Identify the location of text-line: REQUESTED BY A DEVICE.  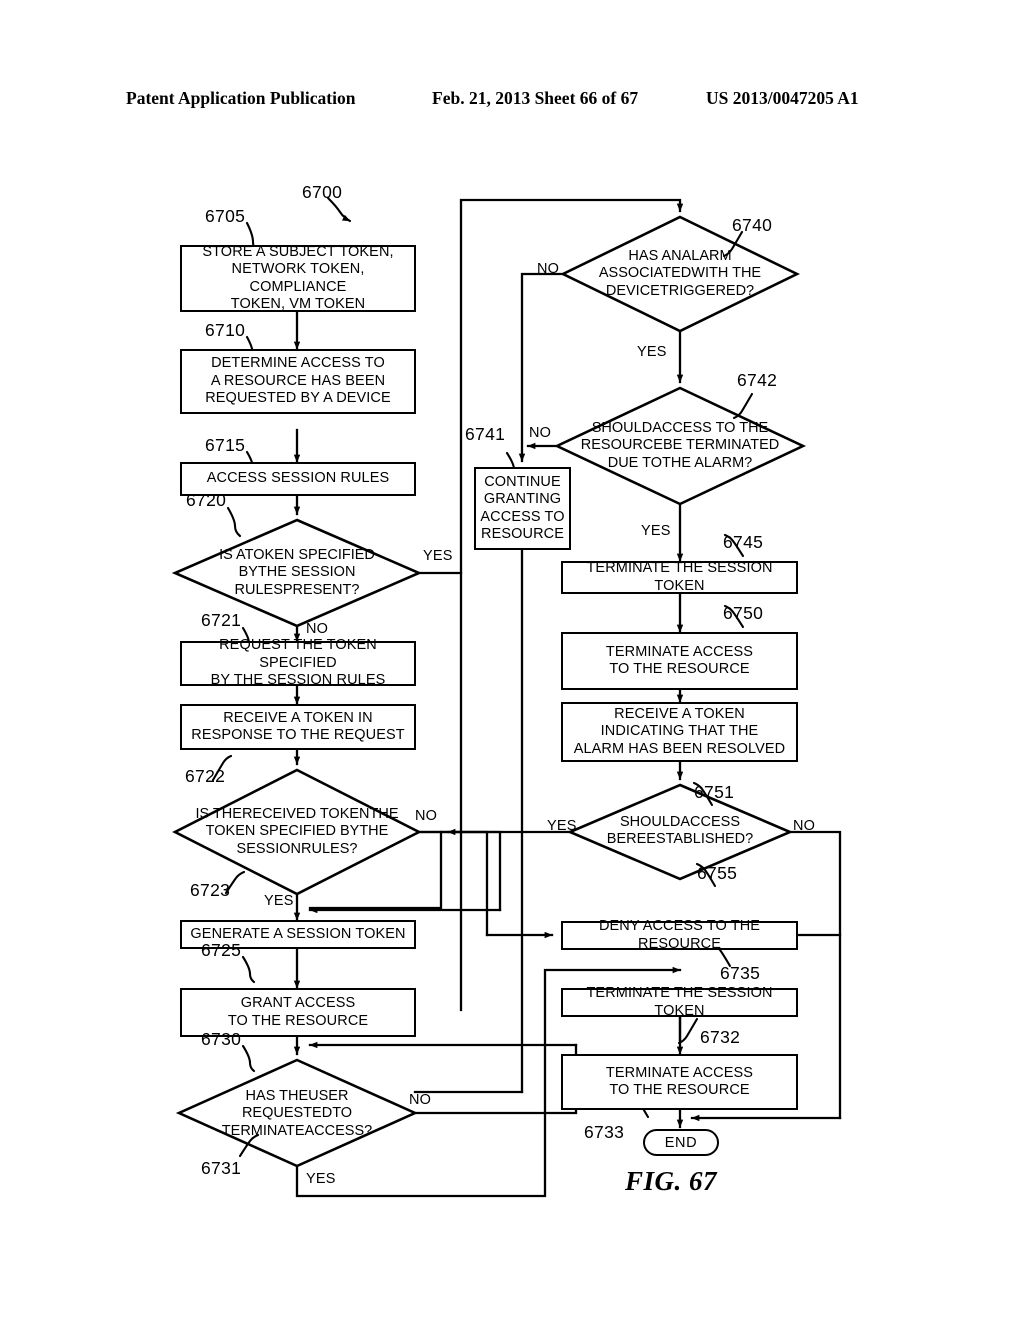
(298, 398).